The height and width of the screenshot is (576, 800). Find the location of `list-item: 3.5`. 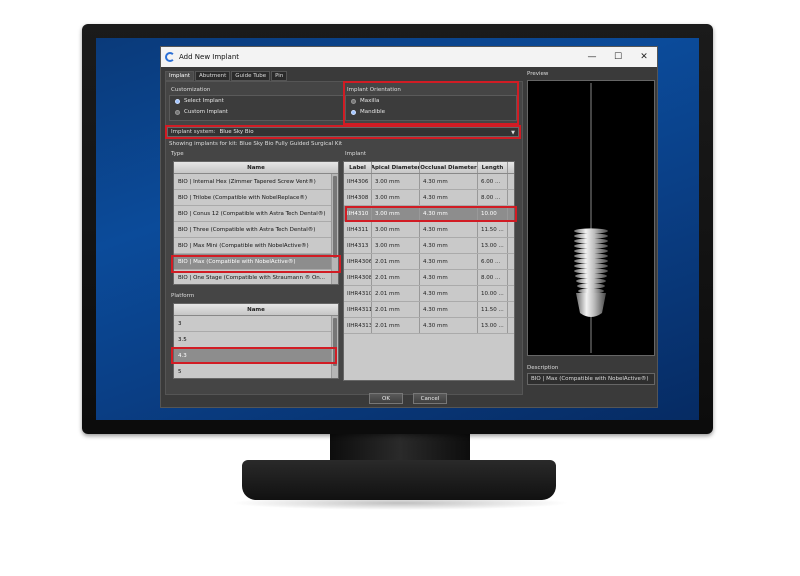

list-item: 3.5 is located at coordinates (256, 340).